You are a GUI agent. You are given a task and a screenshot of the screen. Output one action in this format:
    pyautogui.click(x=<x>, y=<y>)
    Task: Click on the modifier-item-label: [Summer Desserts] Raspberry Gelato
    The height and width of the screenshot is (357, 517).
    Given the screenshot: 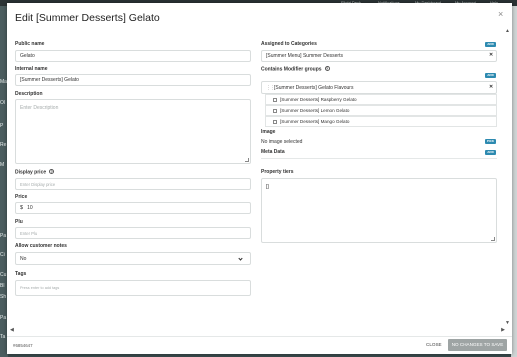 What is the action you would take?
    pyautogui.click(x=318, y=99)
    